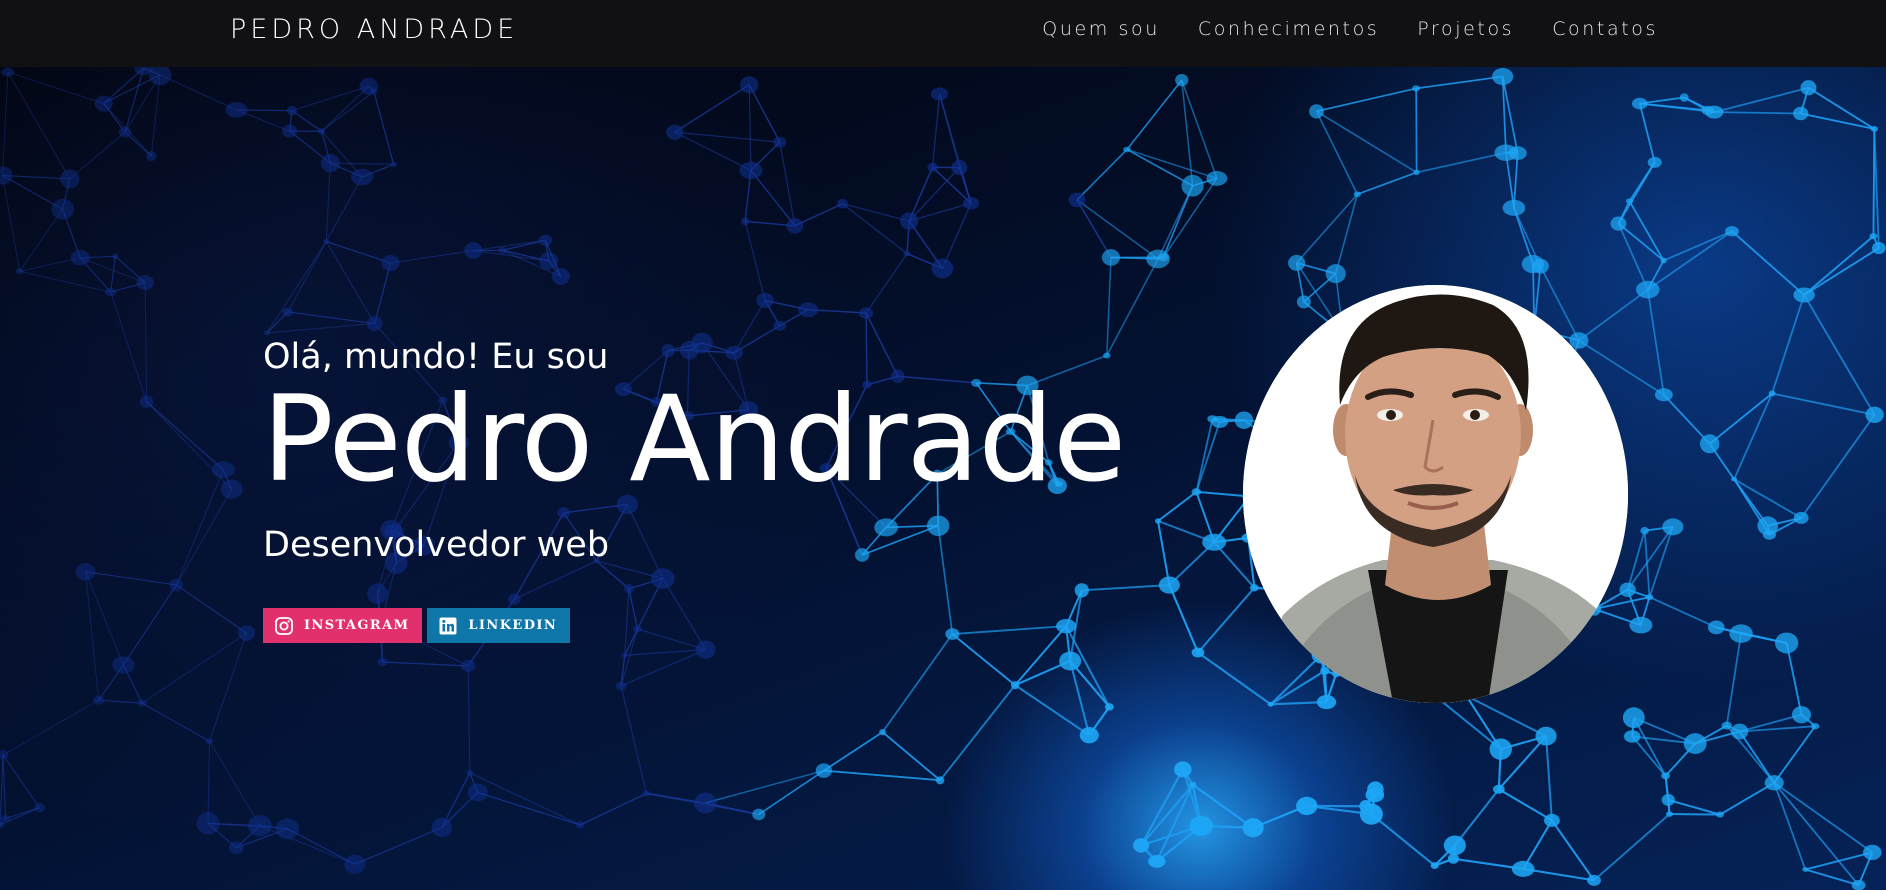 This screenshot has width=1886, height=890. I want to click on linkedin-button: LINKEDIN, so click(499, 625).